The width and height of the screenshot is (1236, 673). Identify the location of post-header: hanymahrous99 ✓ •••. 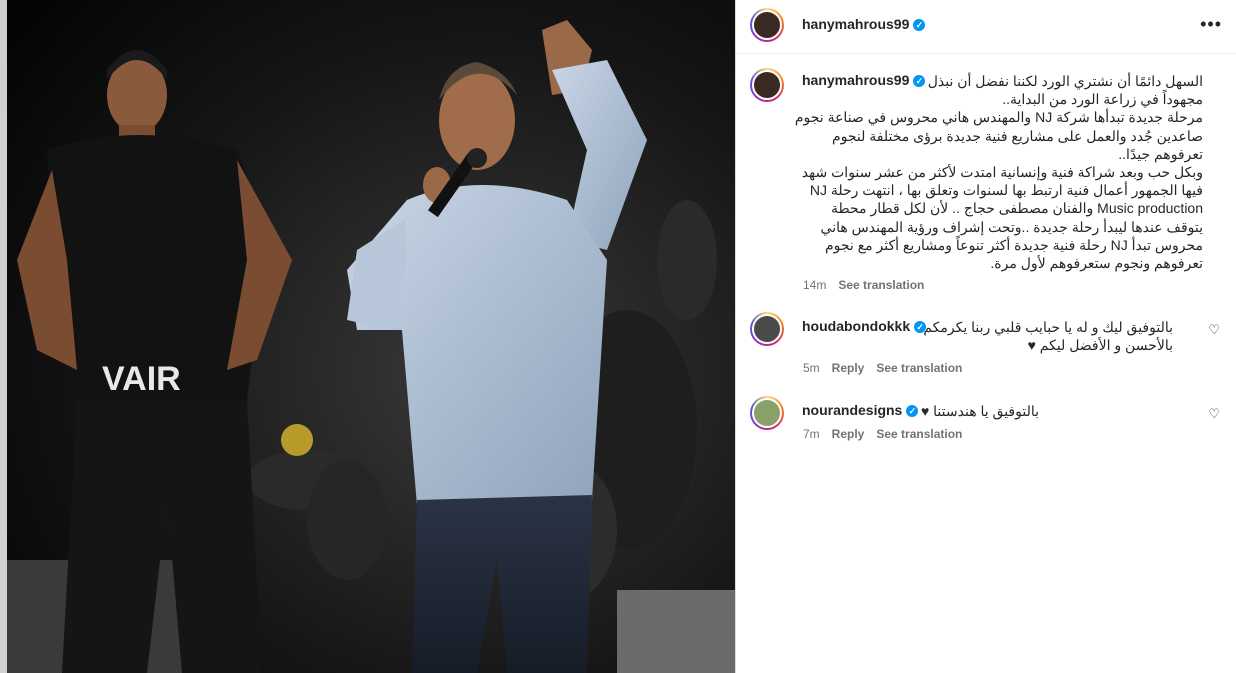
(986, 27).